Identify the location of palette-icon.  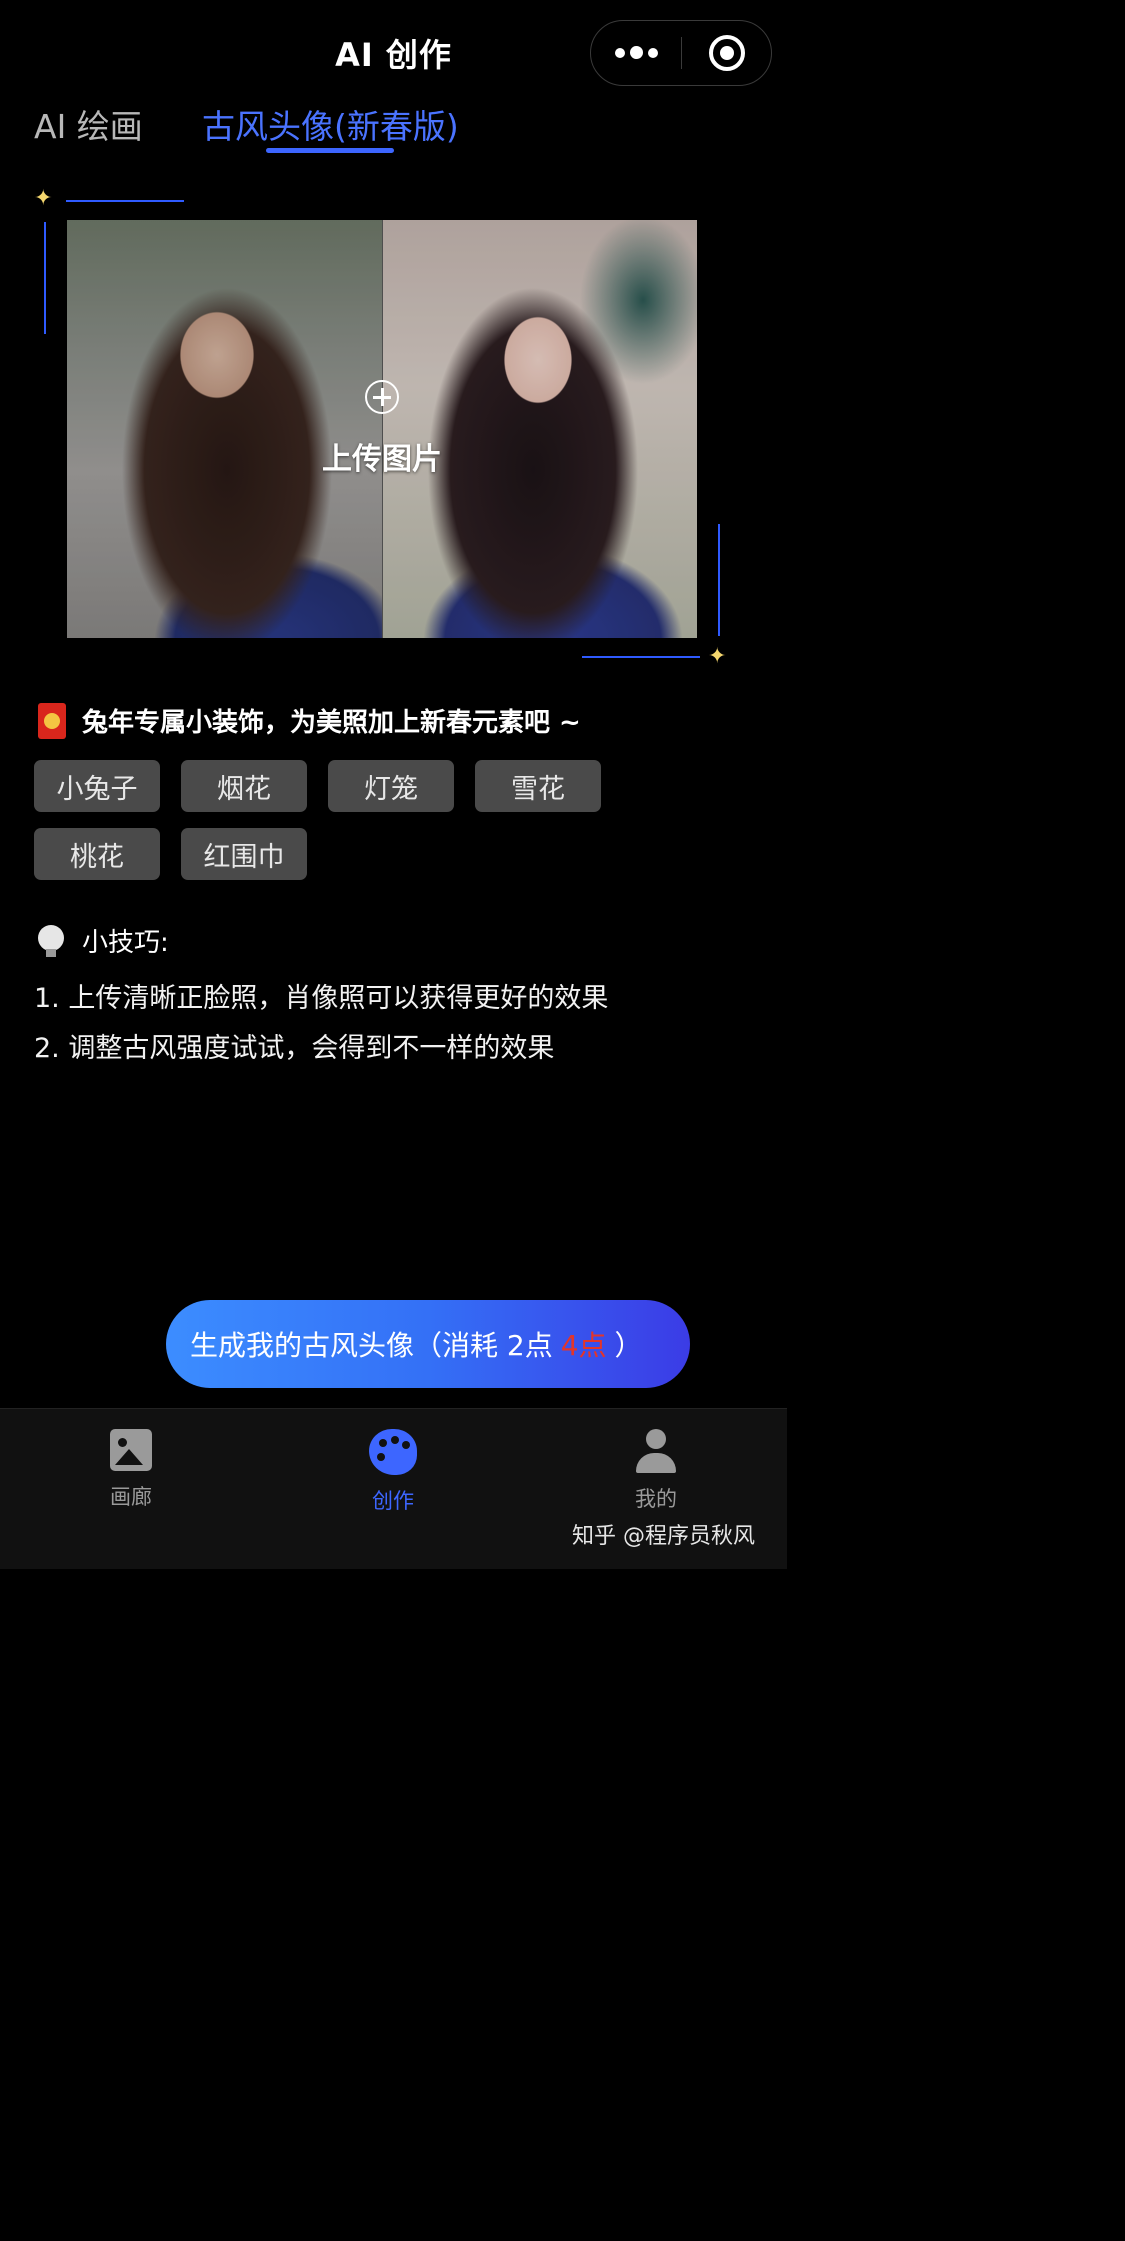
(393, 1452).